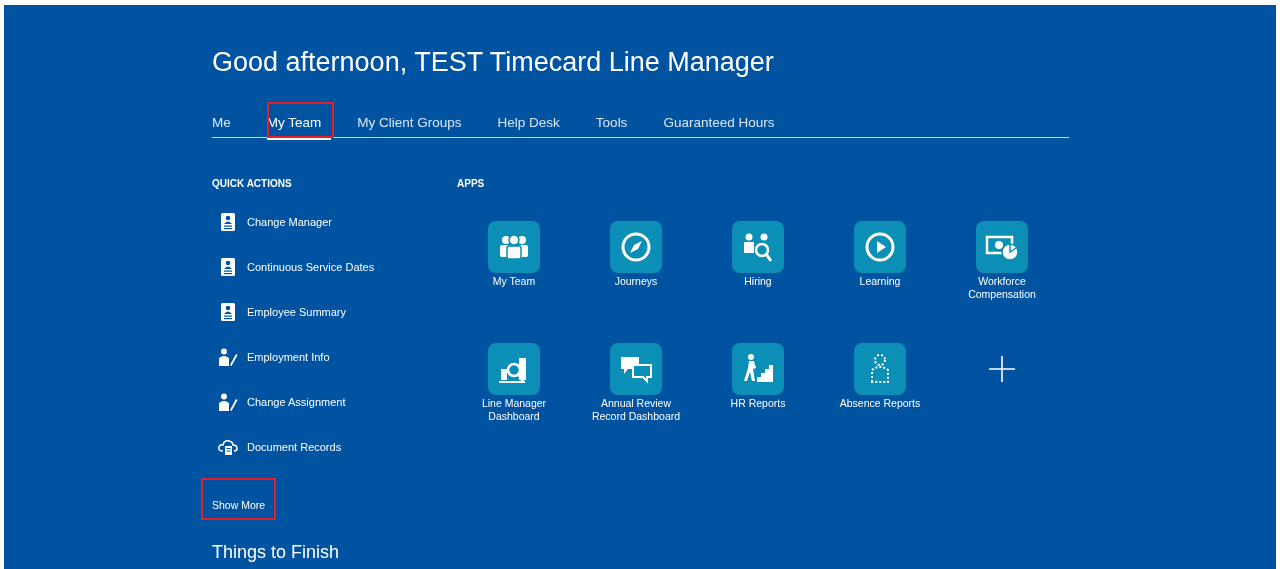  Describe the element at coordinates (880, 281) in the screenshot. I see `app-label: Learning` at that location.